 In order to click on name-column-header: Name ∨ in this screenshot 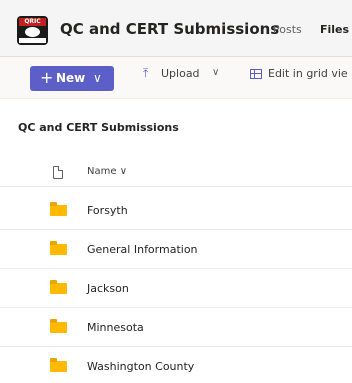, I will do `click(107, 171)`.